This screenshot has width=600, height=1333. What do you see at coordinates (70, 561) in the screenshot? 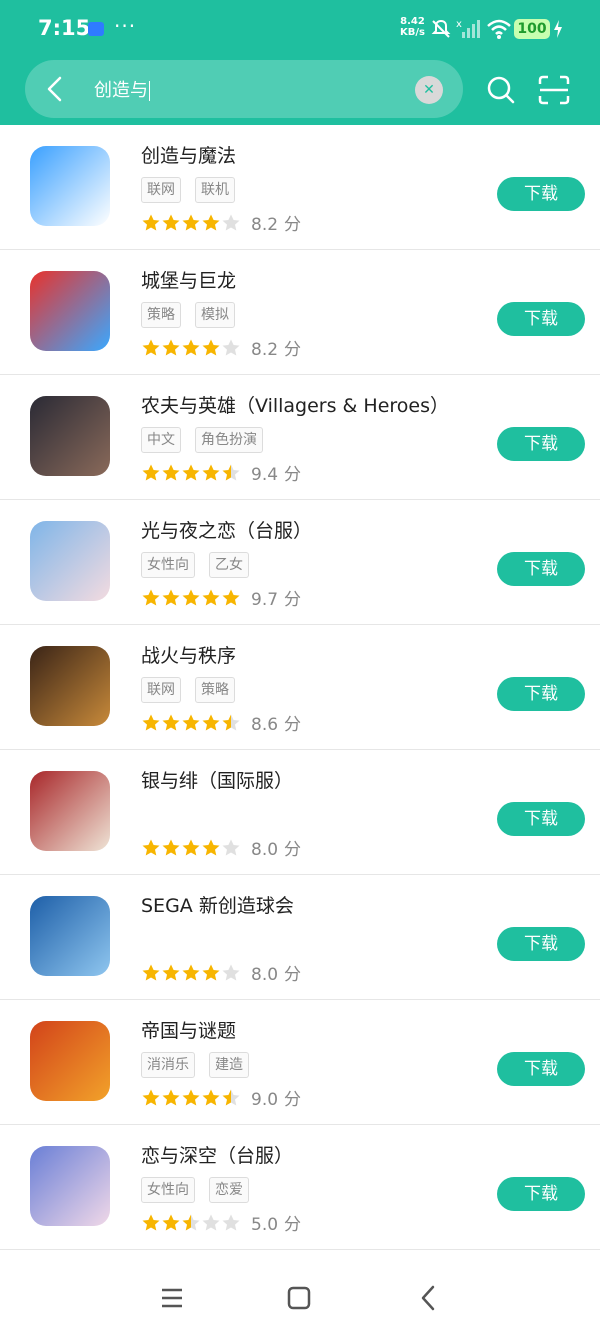
I see `light-night-icon` at bounding box center [70, 561].